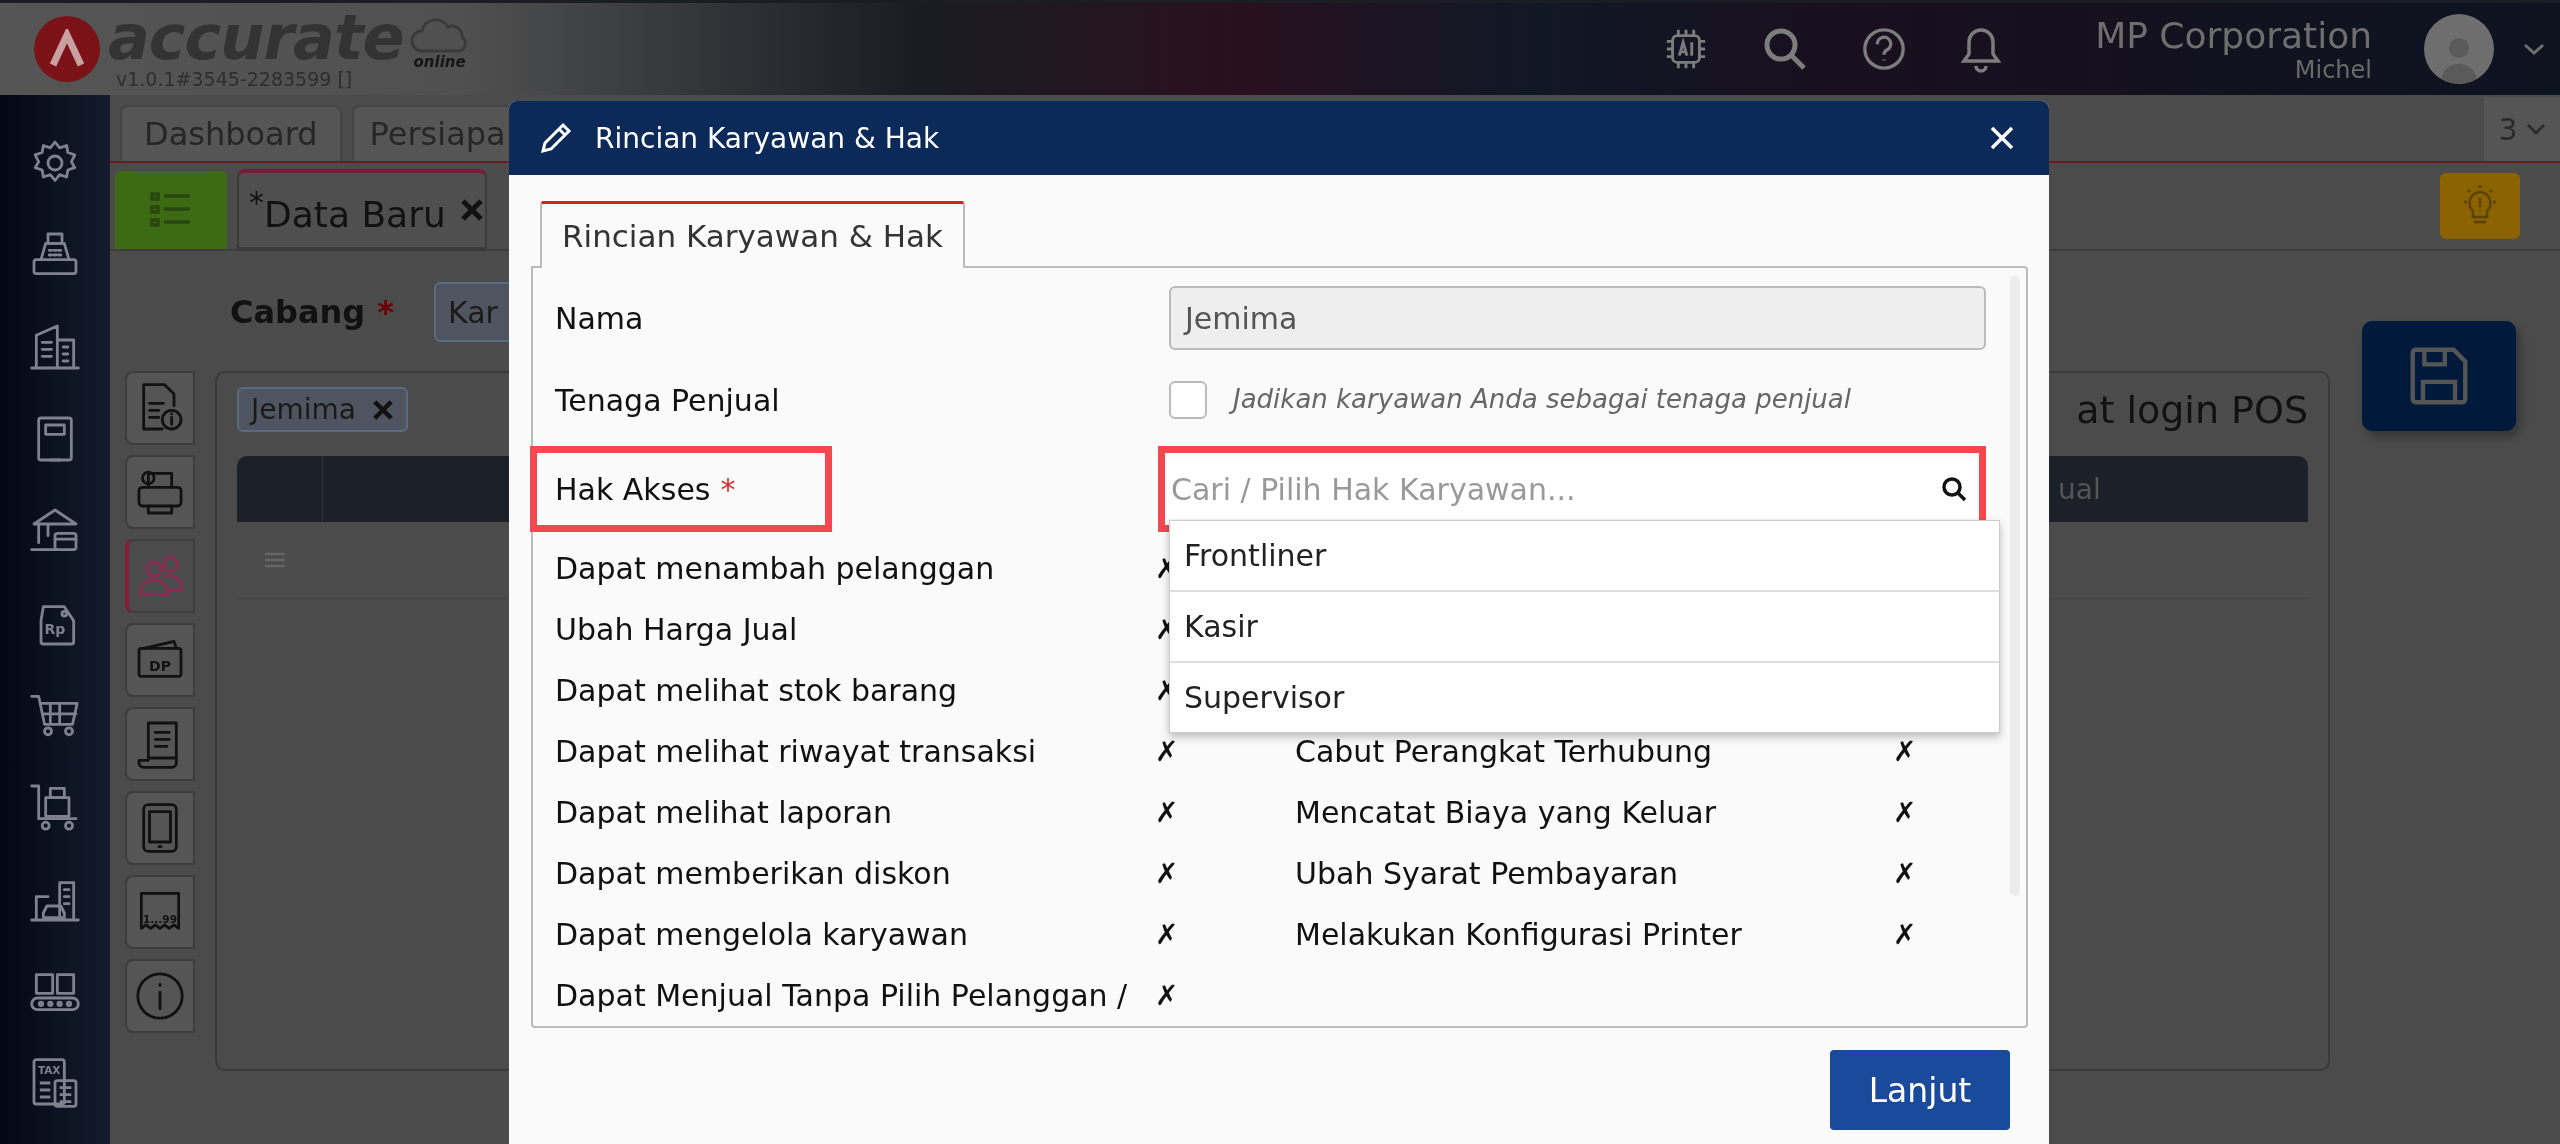 The height and width of the screenshot is (1144, 2560). What do you see at coordinates (1504, 751) in the screenshot?
I see `permission-label: Cabut Perangkat Terhubung` at bounding box center [1504, 751].